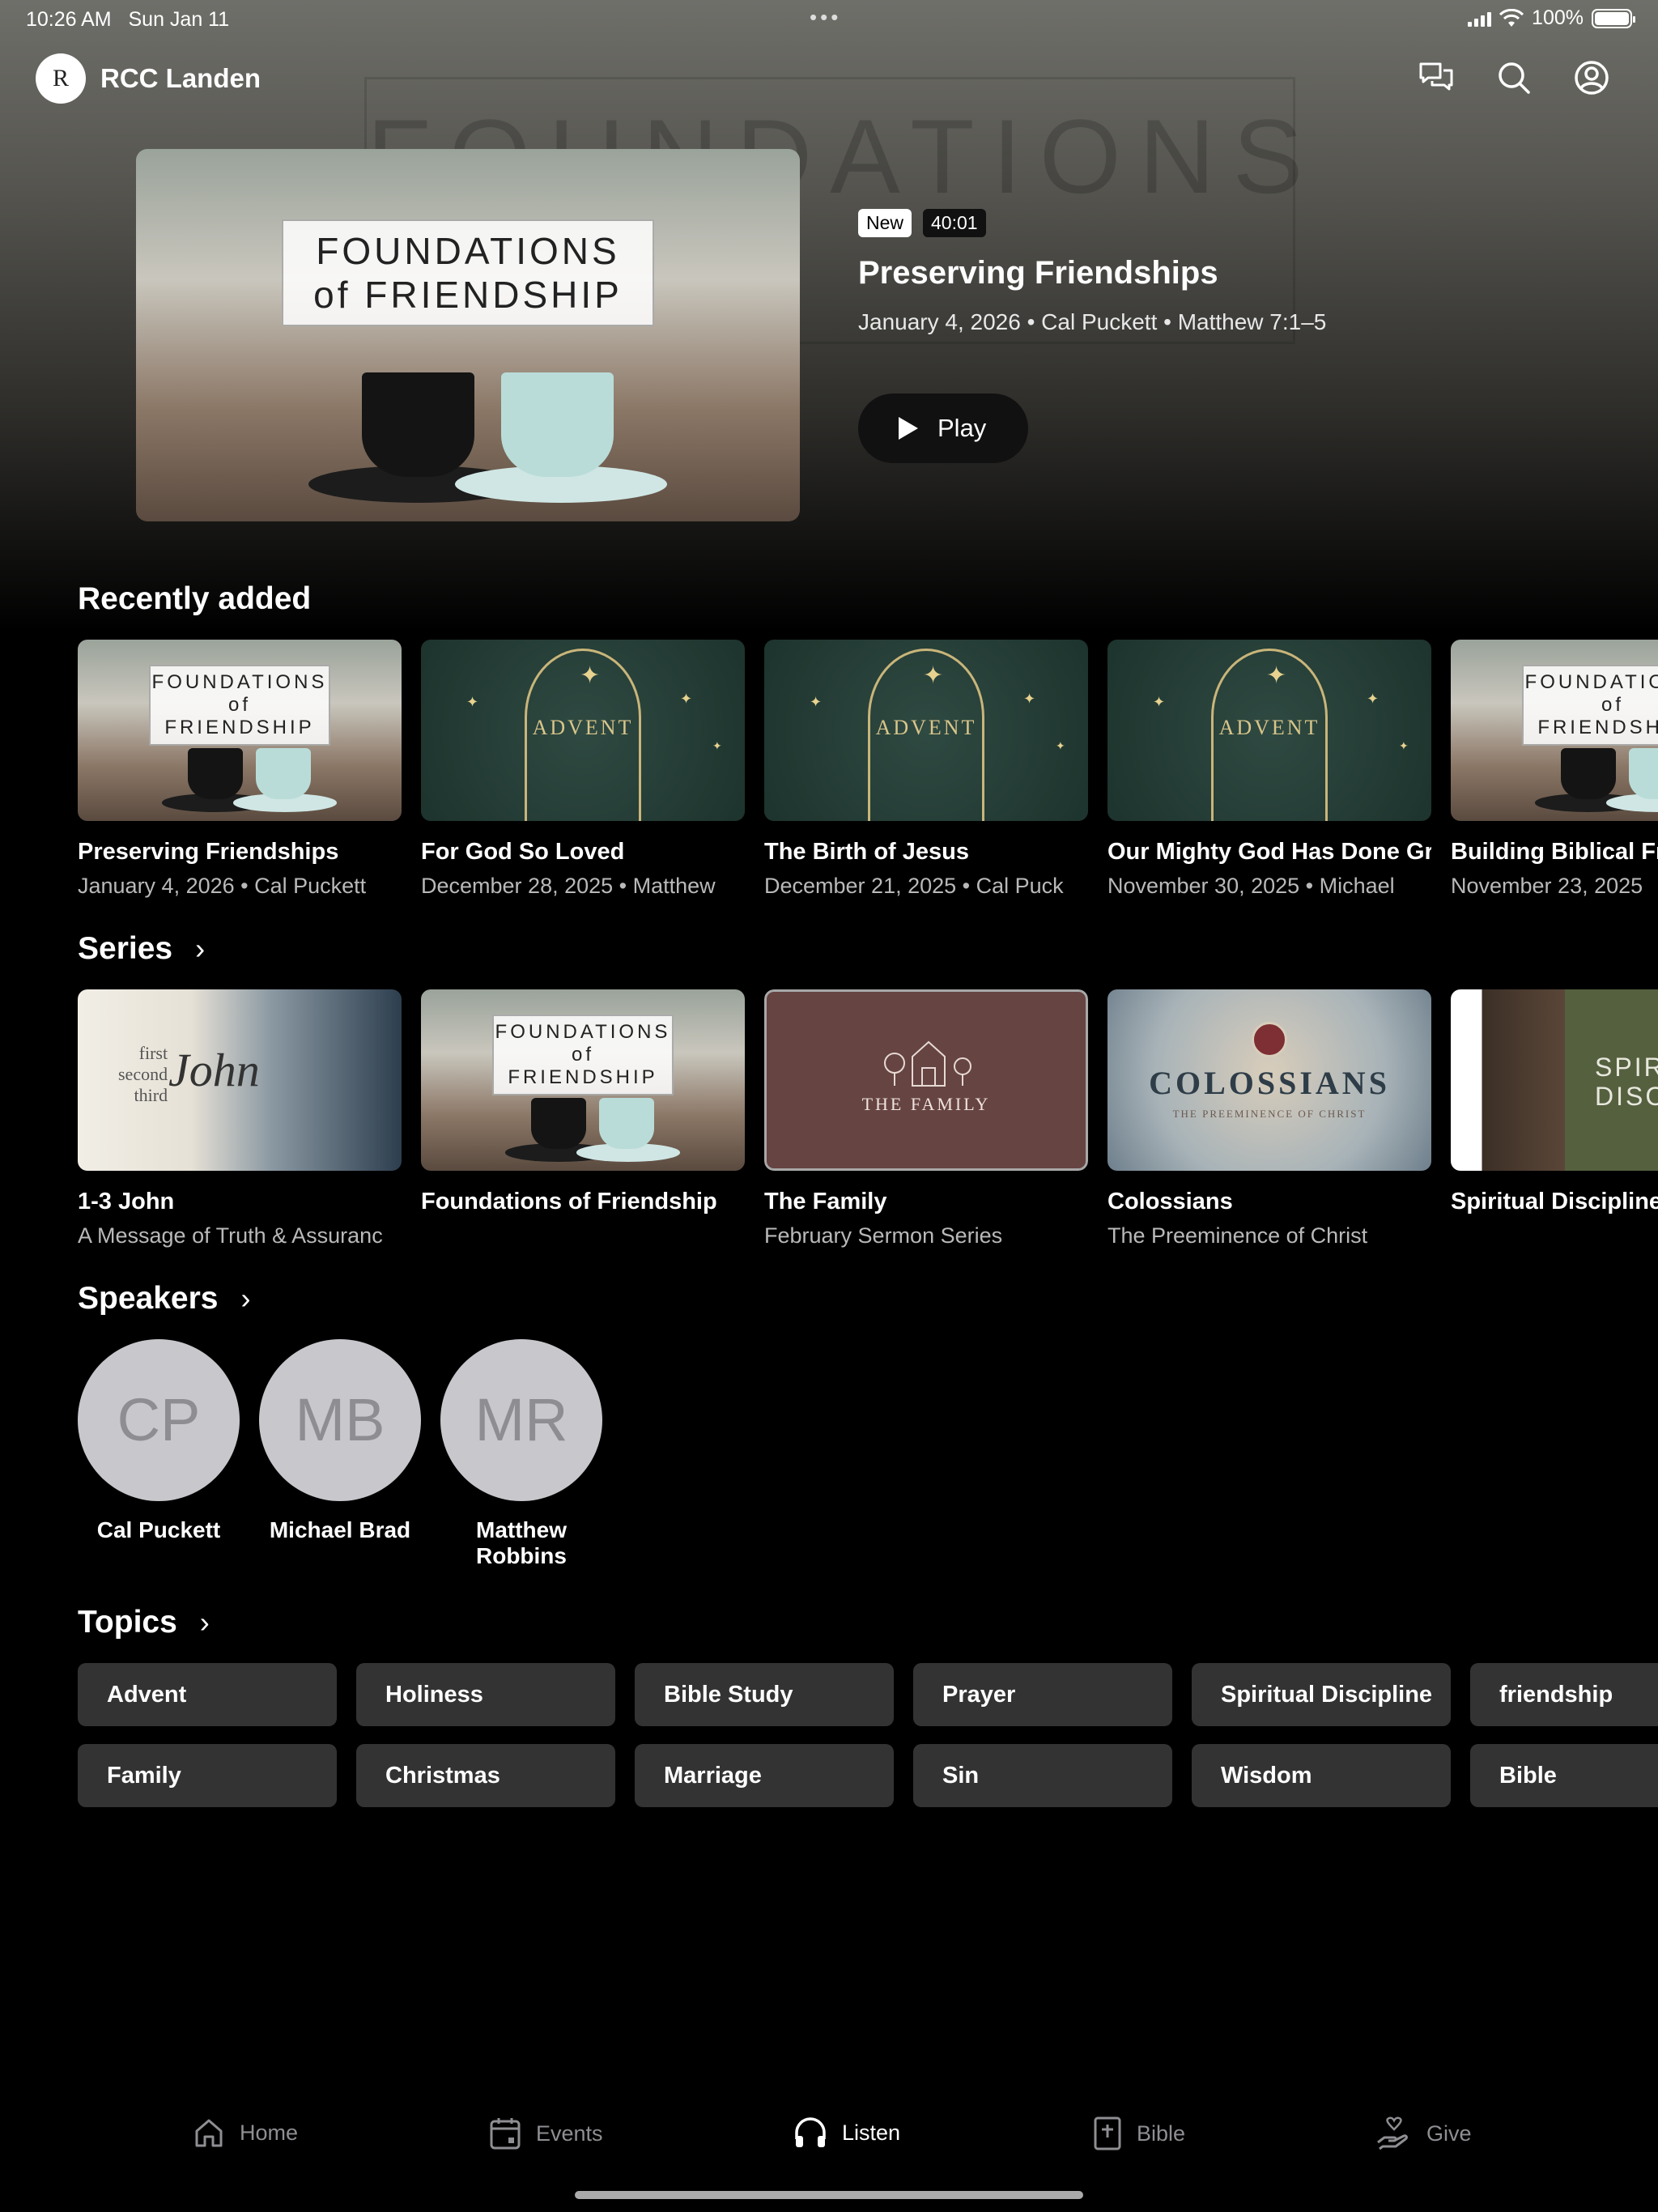 Image resolution: width=1658 pixels, height=2212 pixels. I want to click on new-badge: New, so click(885, 223).